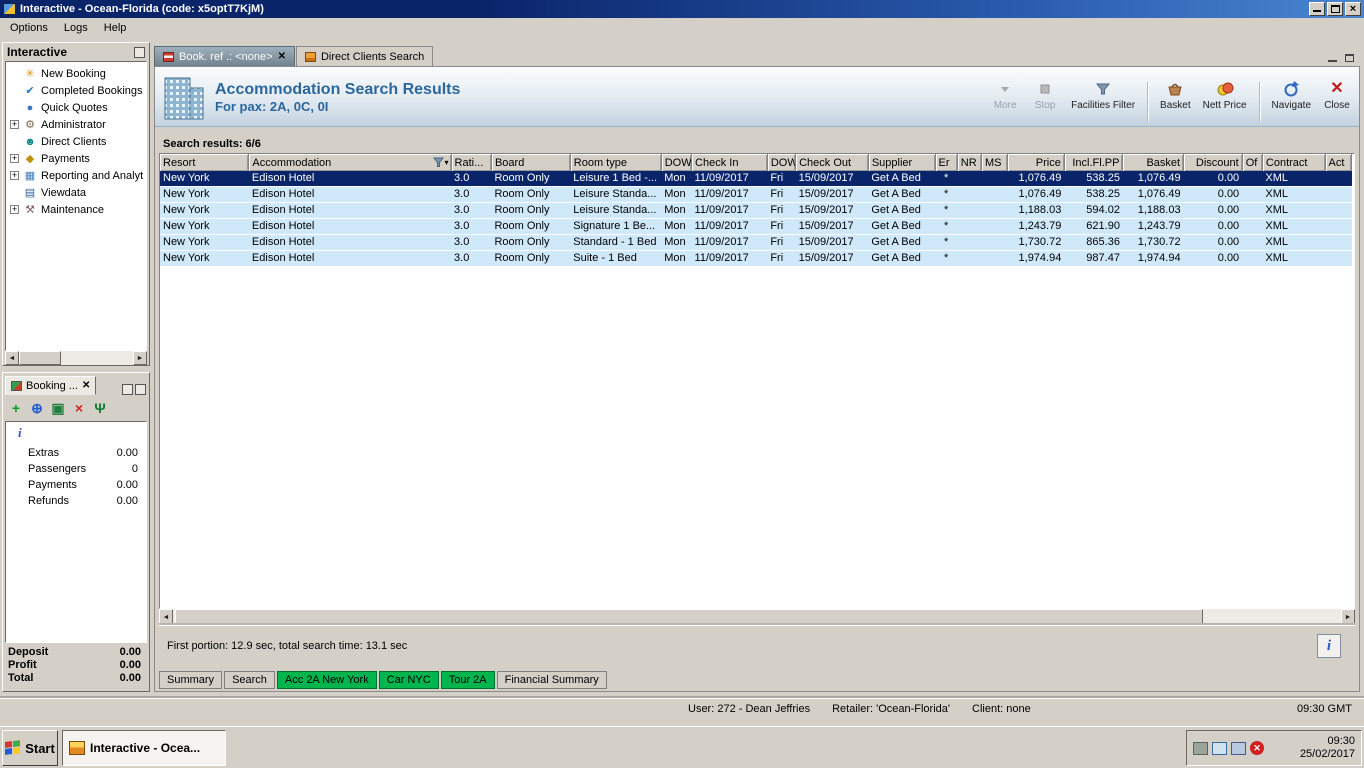  I want to click on sidebar-item-payments: + ◆ Payments, so click(76, 158).